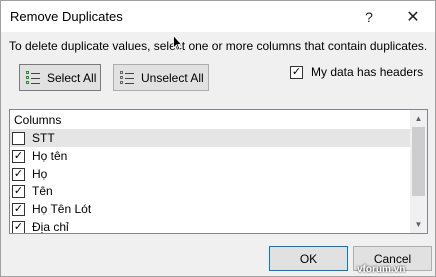 The width and height of the screenshot is (436, 277). Describe the element at coordinates (50, 227) in the screenshot. I see `column-label: Địa chỉ` at that location.